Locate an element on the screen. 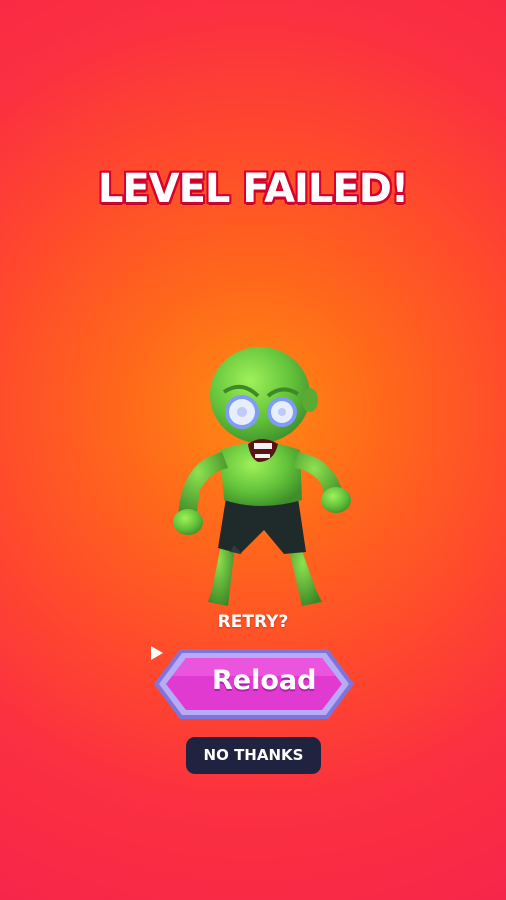 Image resolution: width=506 pixels, height=900 pixels. no-thanks-button: NO THANKS is located at coordinates (253, 755).